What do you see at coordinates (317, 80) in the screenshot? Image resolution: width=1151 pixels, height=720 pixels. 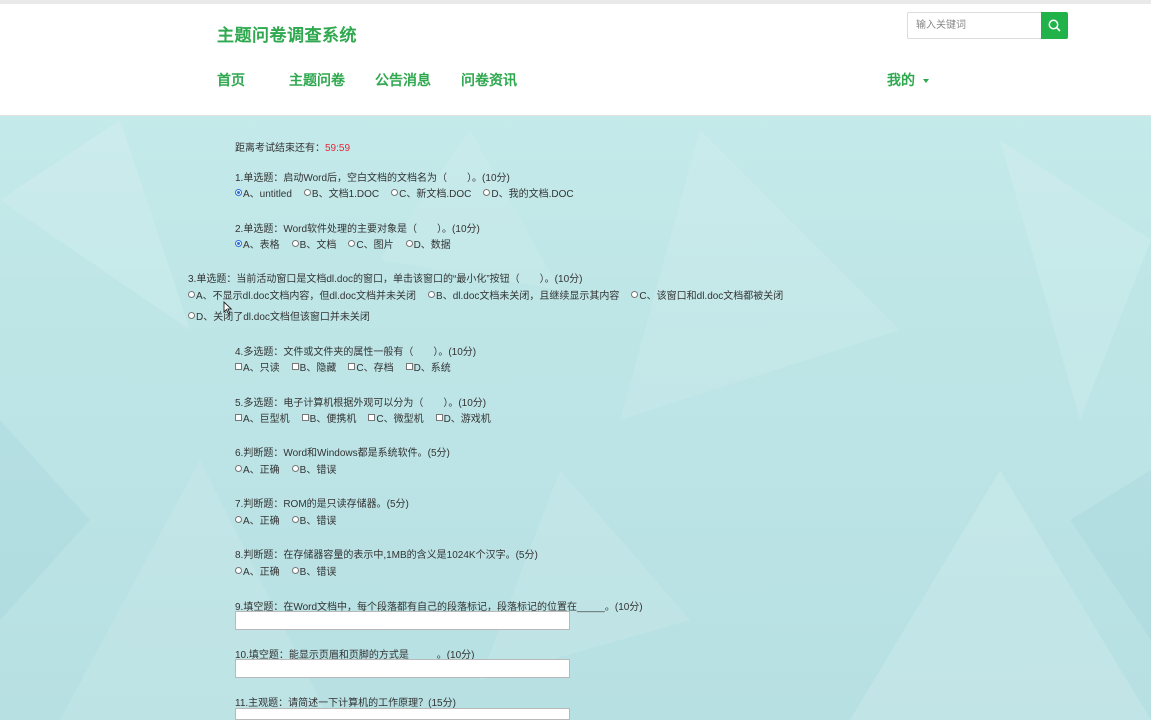 I see `nav-surveys: 主题问卷` at bounding box center [317, 80].